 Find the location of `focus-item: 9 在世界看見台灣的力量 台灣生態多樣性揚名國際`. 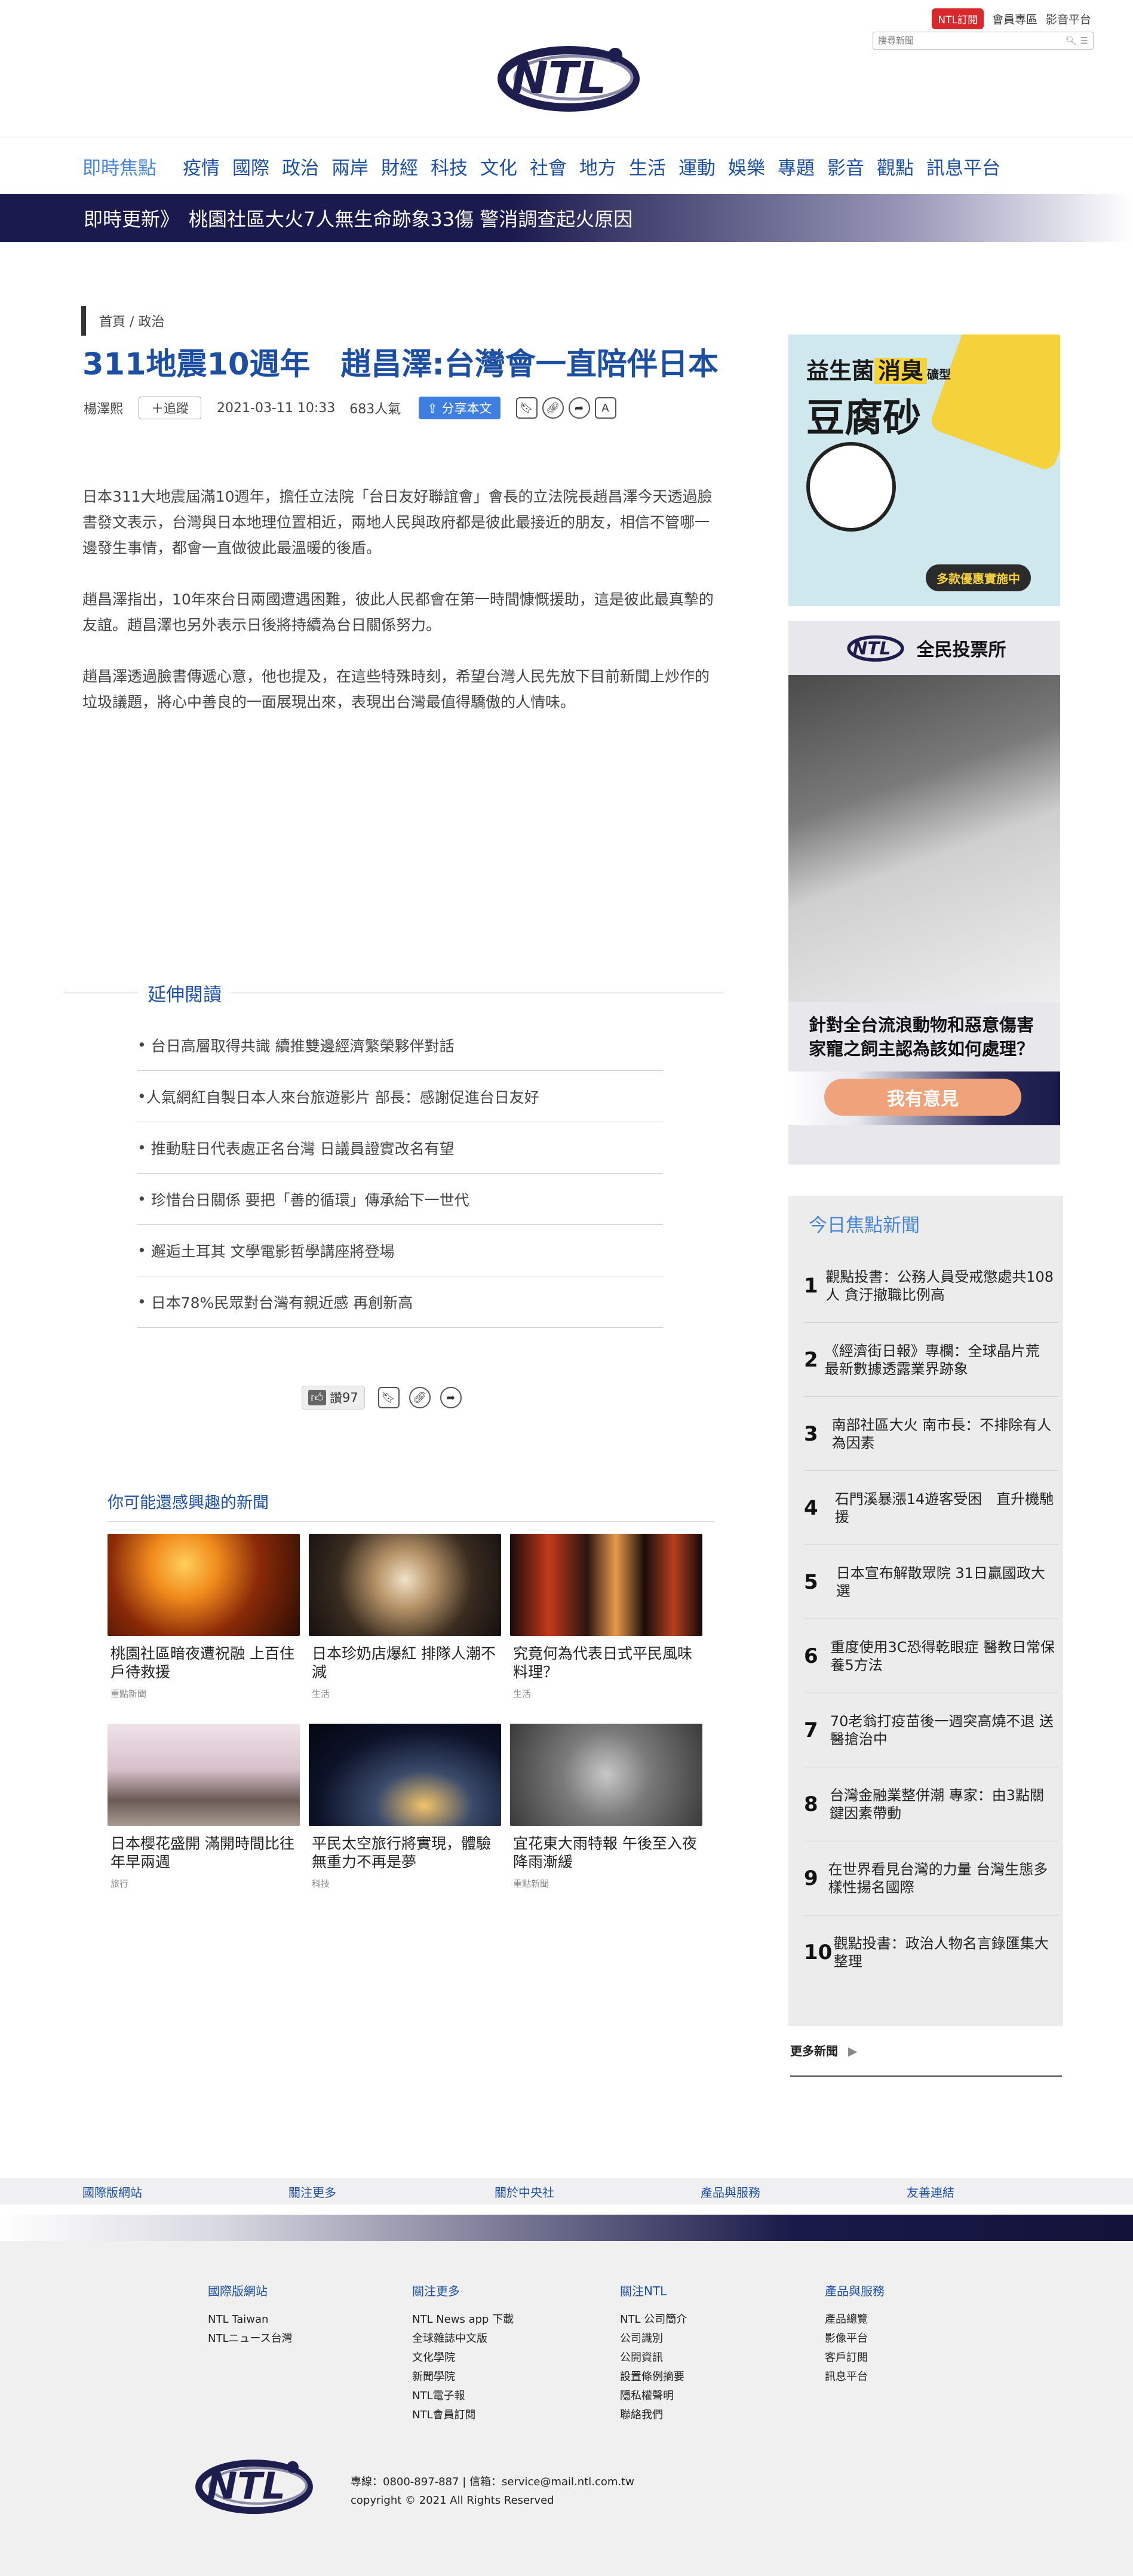

focus-item: 9 在世界看見台灣的力量 台灣生態多樣性揚名國際 is located at coordinates (931, 1878).